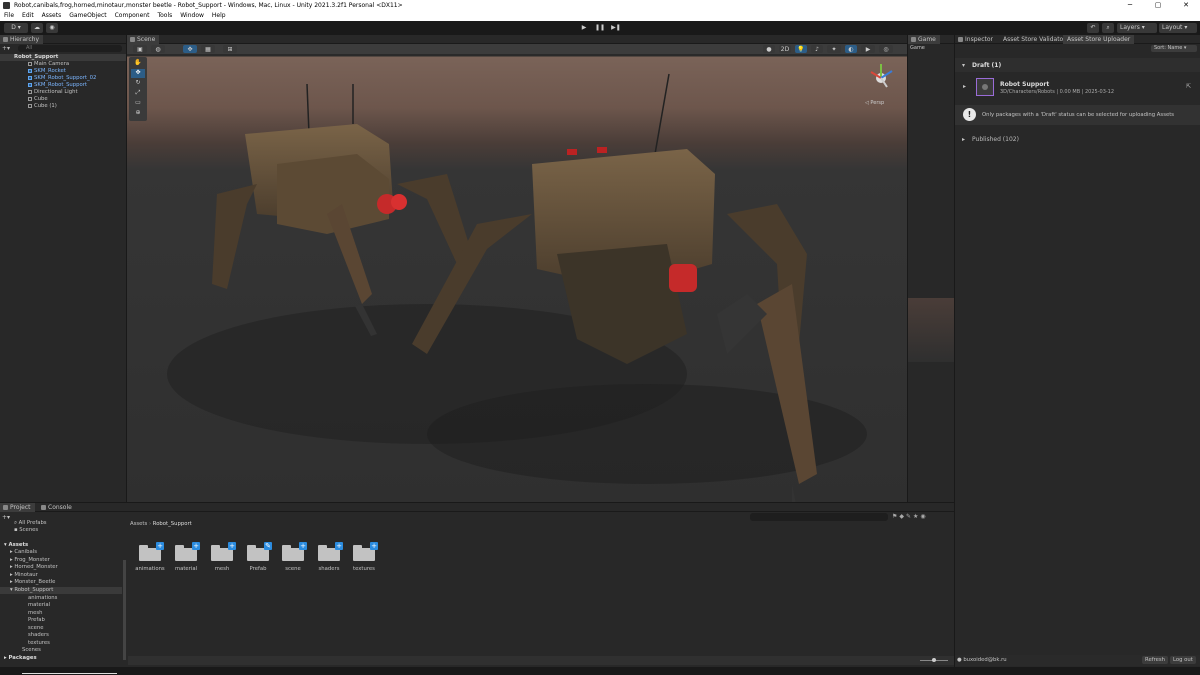  Describe the element at coordinates (39, 643) in the screenshot. I see `tree-textures: textures` at that location.